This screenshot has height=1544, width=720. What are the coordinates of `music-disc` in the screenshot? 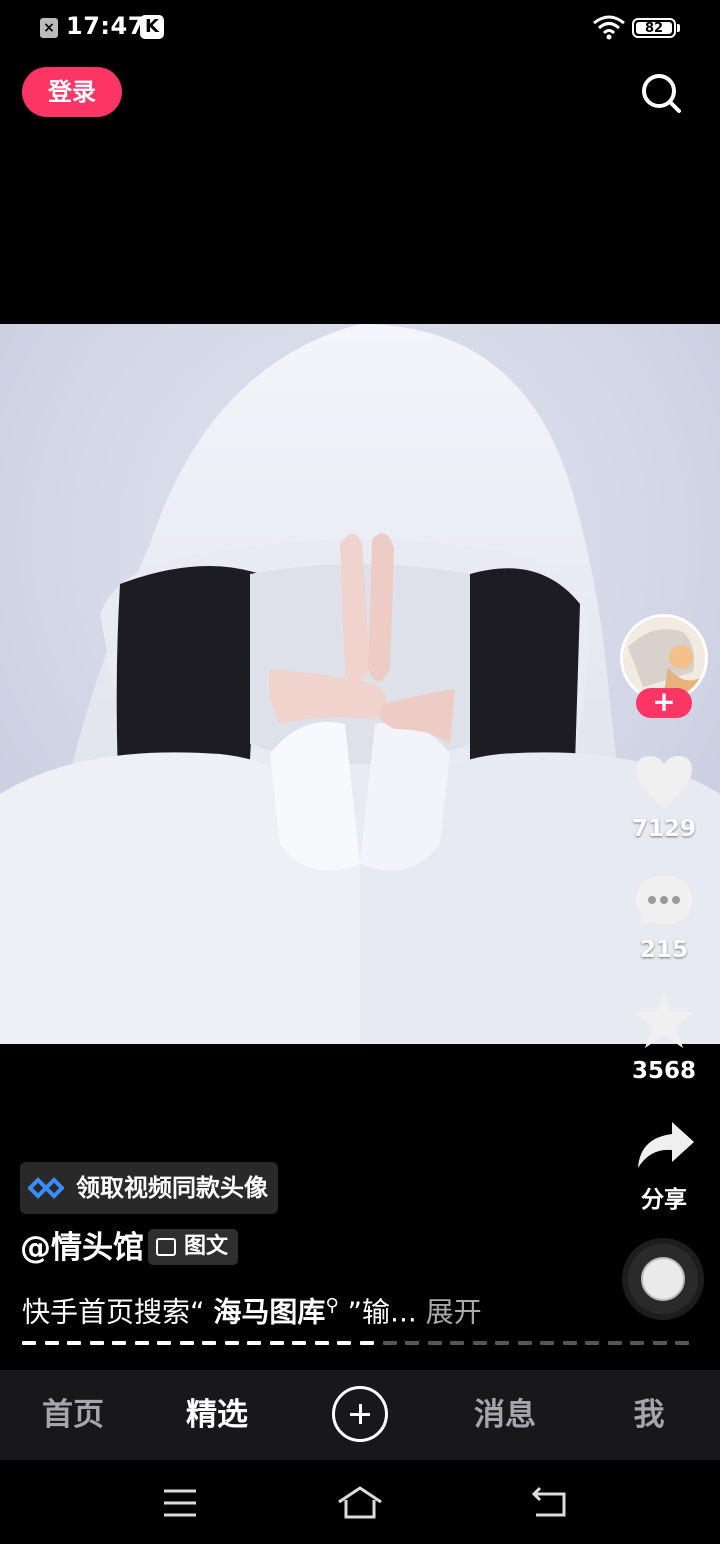 It's located at (663, 1279).